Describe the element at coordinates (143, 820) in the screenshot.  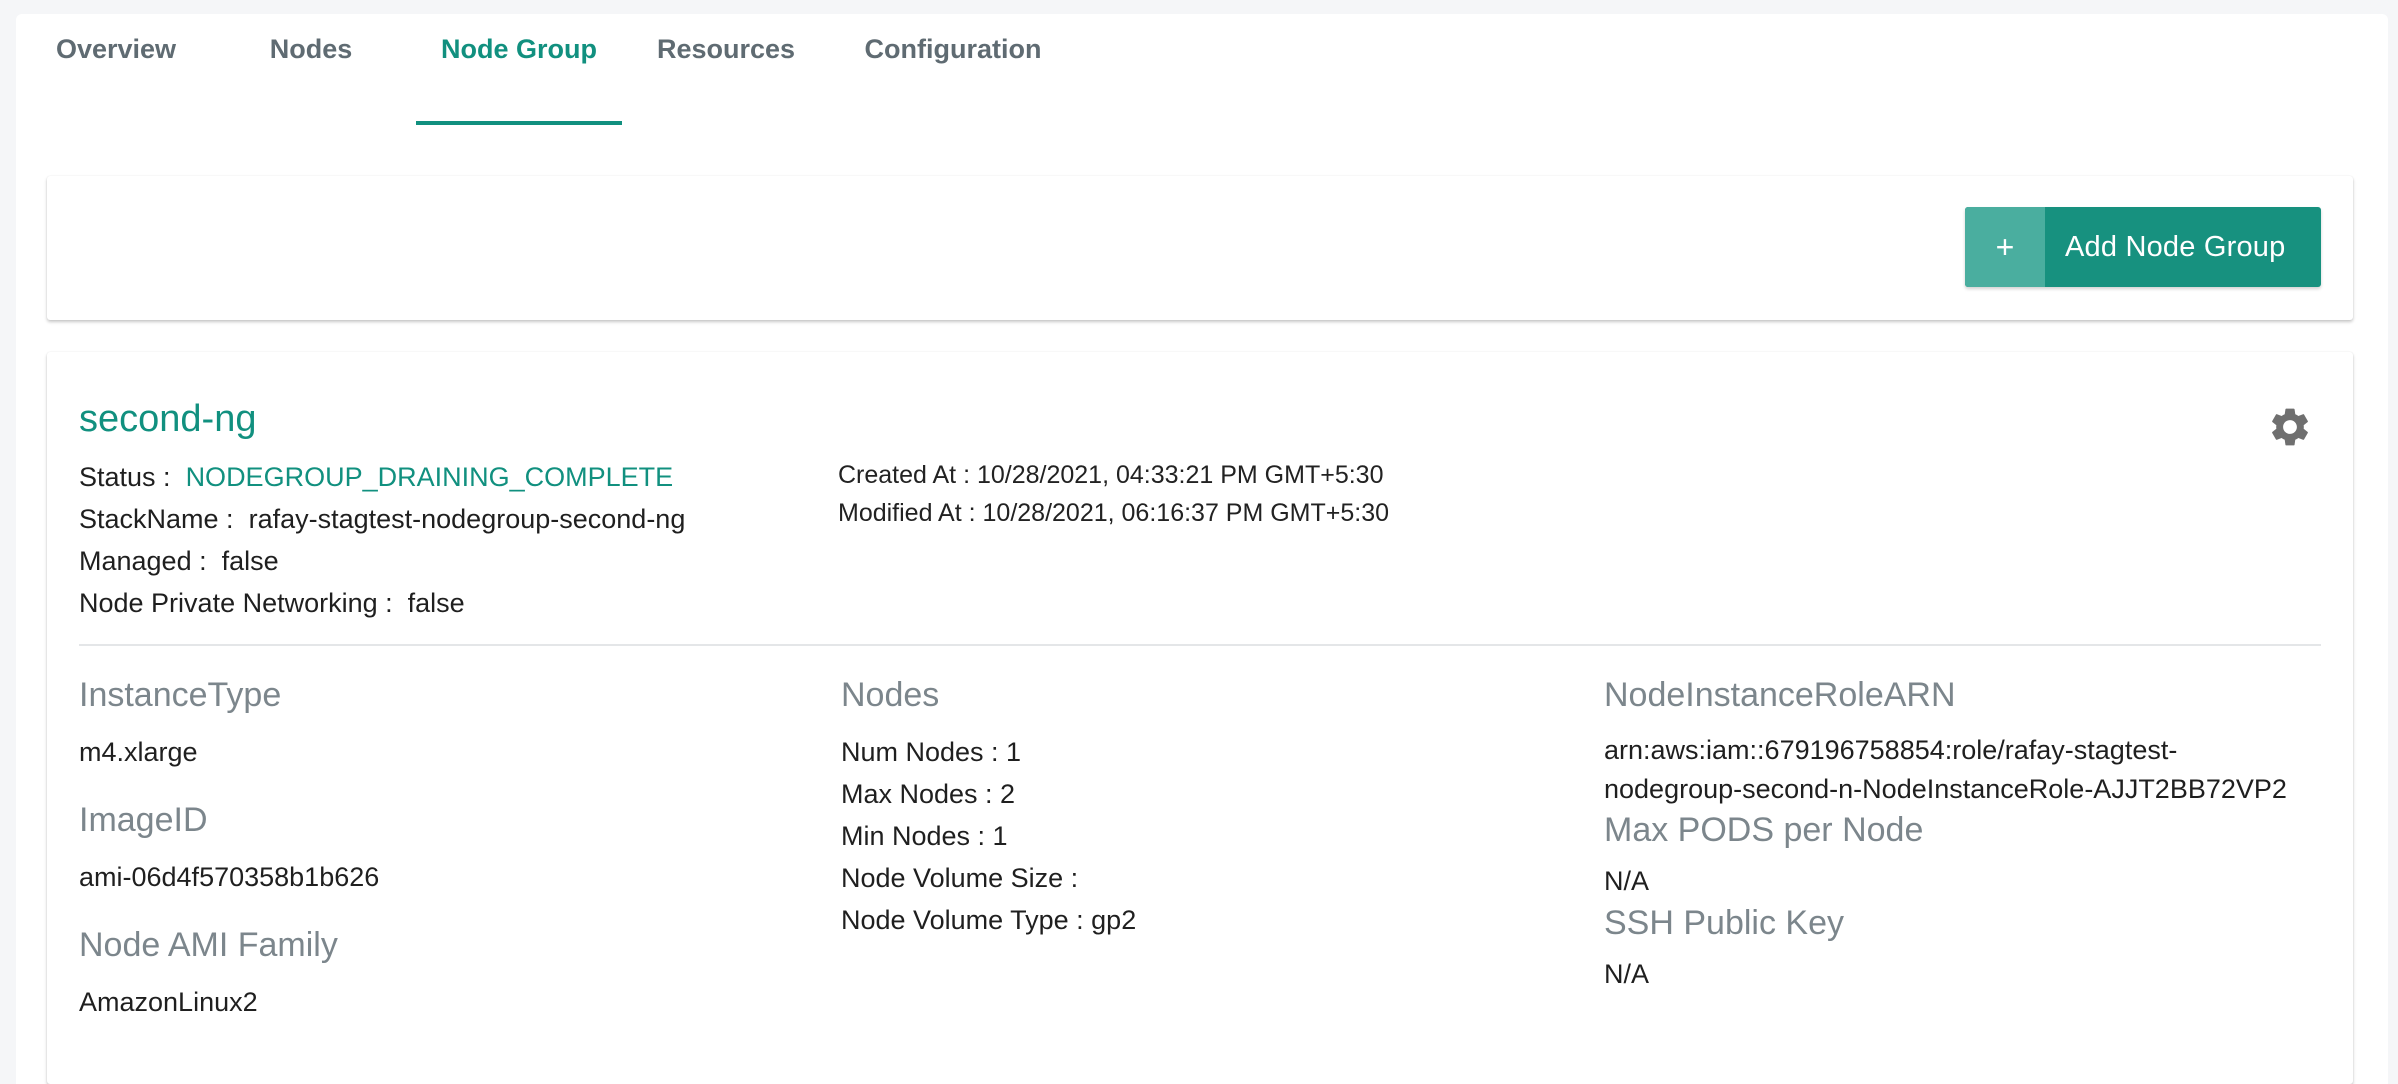
I see `image-id-title: ImageID` at that location.